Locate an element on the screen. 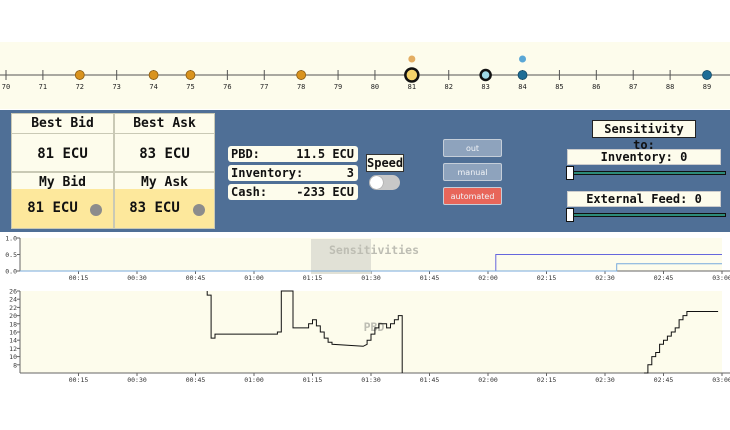 Image resolution: width=730 pixels, height=430 pixels. pbd-label: PBD: is located at coordinates (245, 154).